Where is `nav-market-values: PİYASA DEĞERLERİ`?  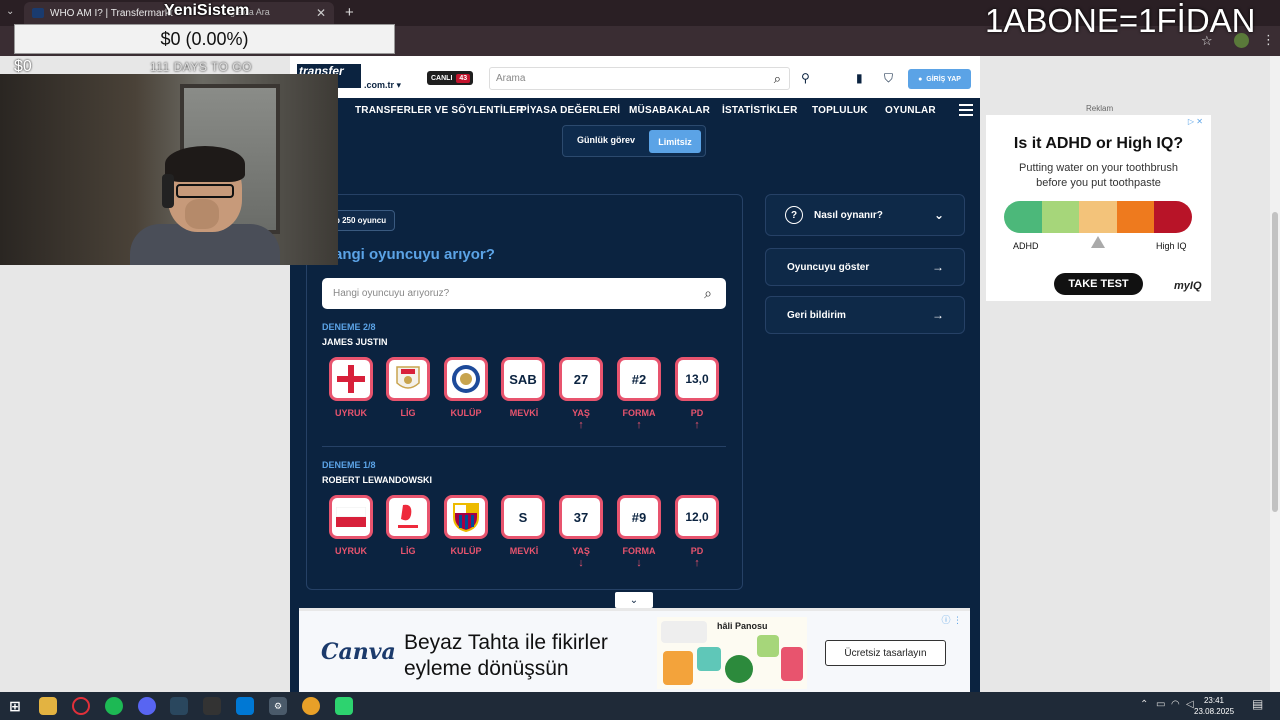 nav-market-values: PİYASA DEĞERLERİ is located at coordinates (570, 110).